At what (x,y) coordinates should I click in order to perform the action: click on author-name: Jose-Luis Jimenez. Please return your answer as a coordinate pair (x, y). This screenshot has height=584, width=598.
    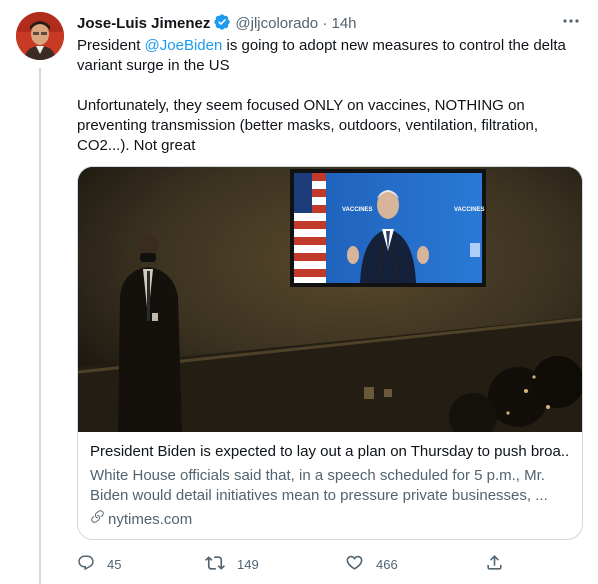
    Looking at the image, I should click on (143, 23).